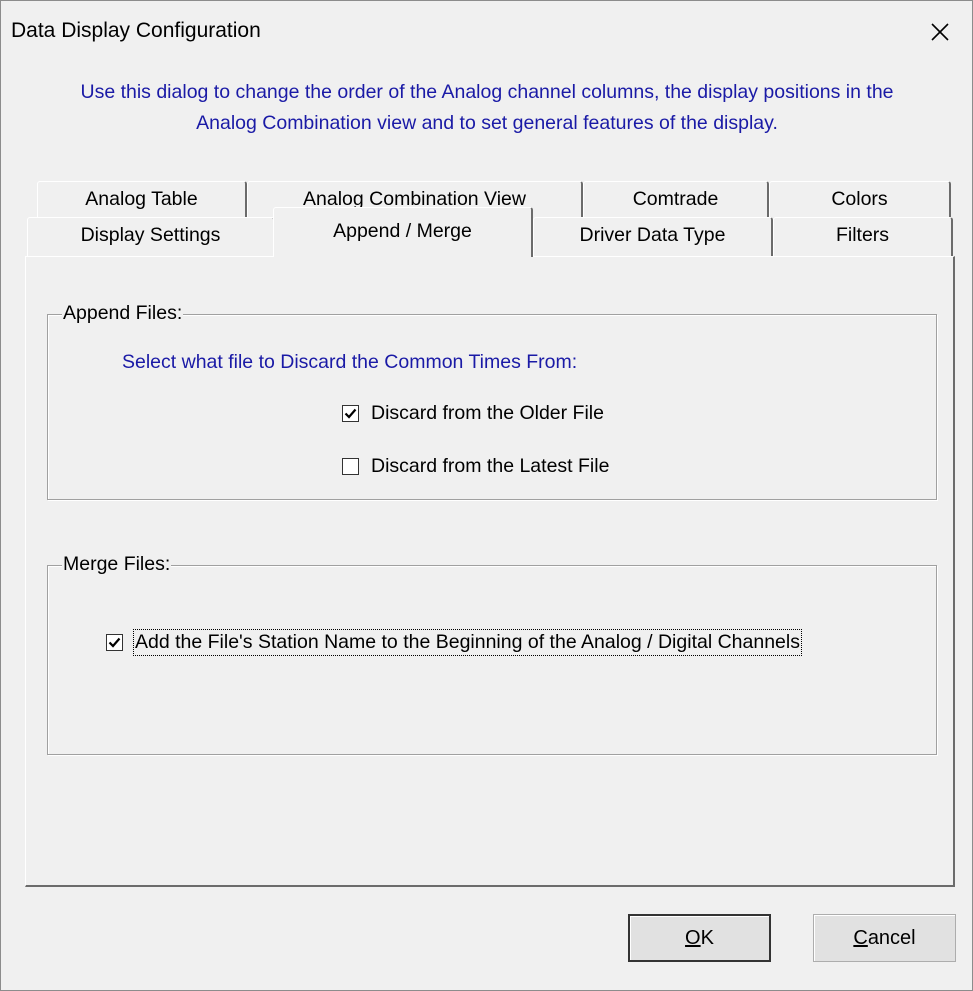  Describe the element at coordinates (117, 564) in the screenshot. I see `merge-files-legend: Merge Files:` at that location.